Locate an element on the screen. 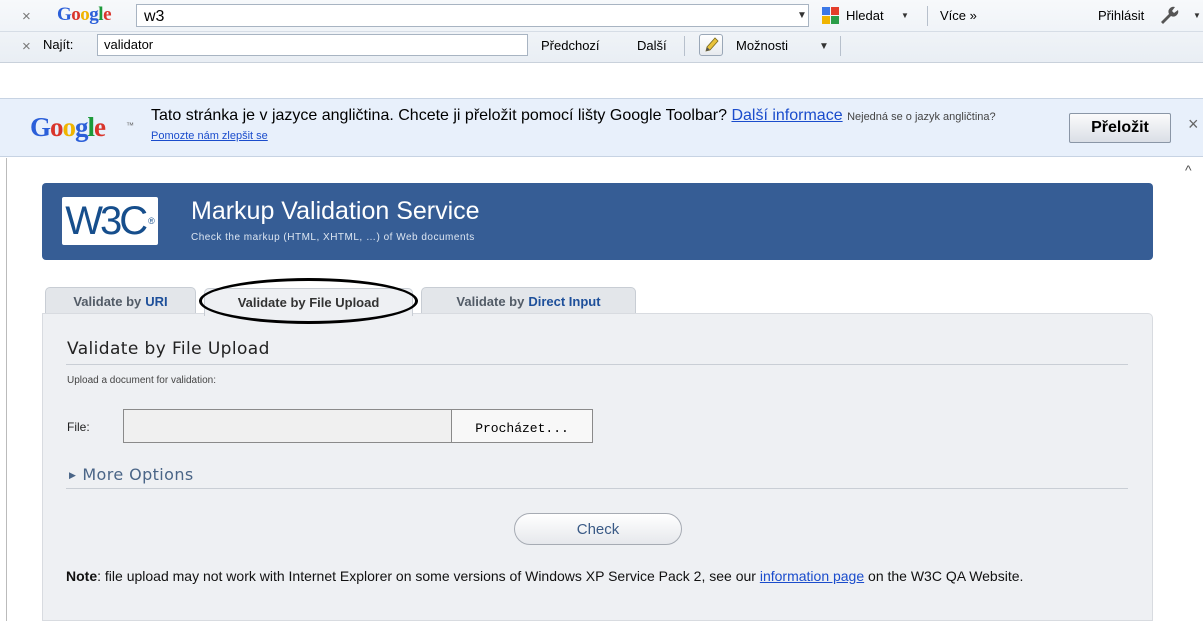 This screenshot has height=621, width=1203. note-end-text: on the W3C QA Website. is located at coordinates (944, 576).